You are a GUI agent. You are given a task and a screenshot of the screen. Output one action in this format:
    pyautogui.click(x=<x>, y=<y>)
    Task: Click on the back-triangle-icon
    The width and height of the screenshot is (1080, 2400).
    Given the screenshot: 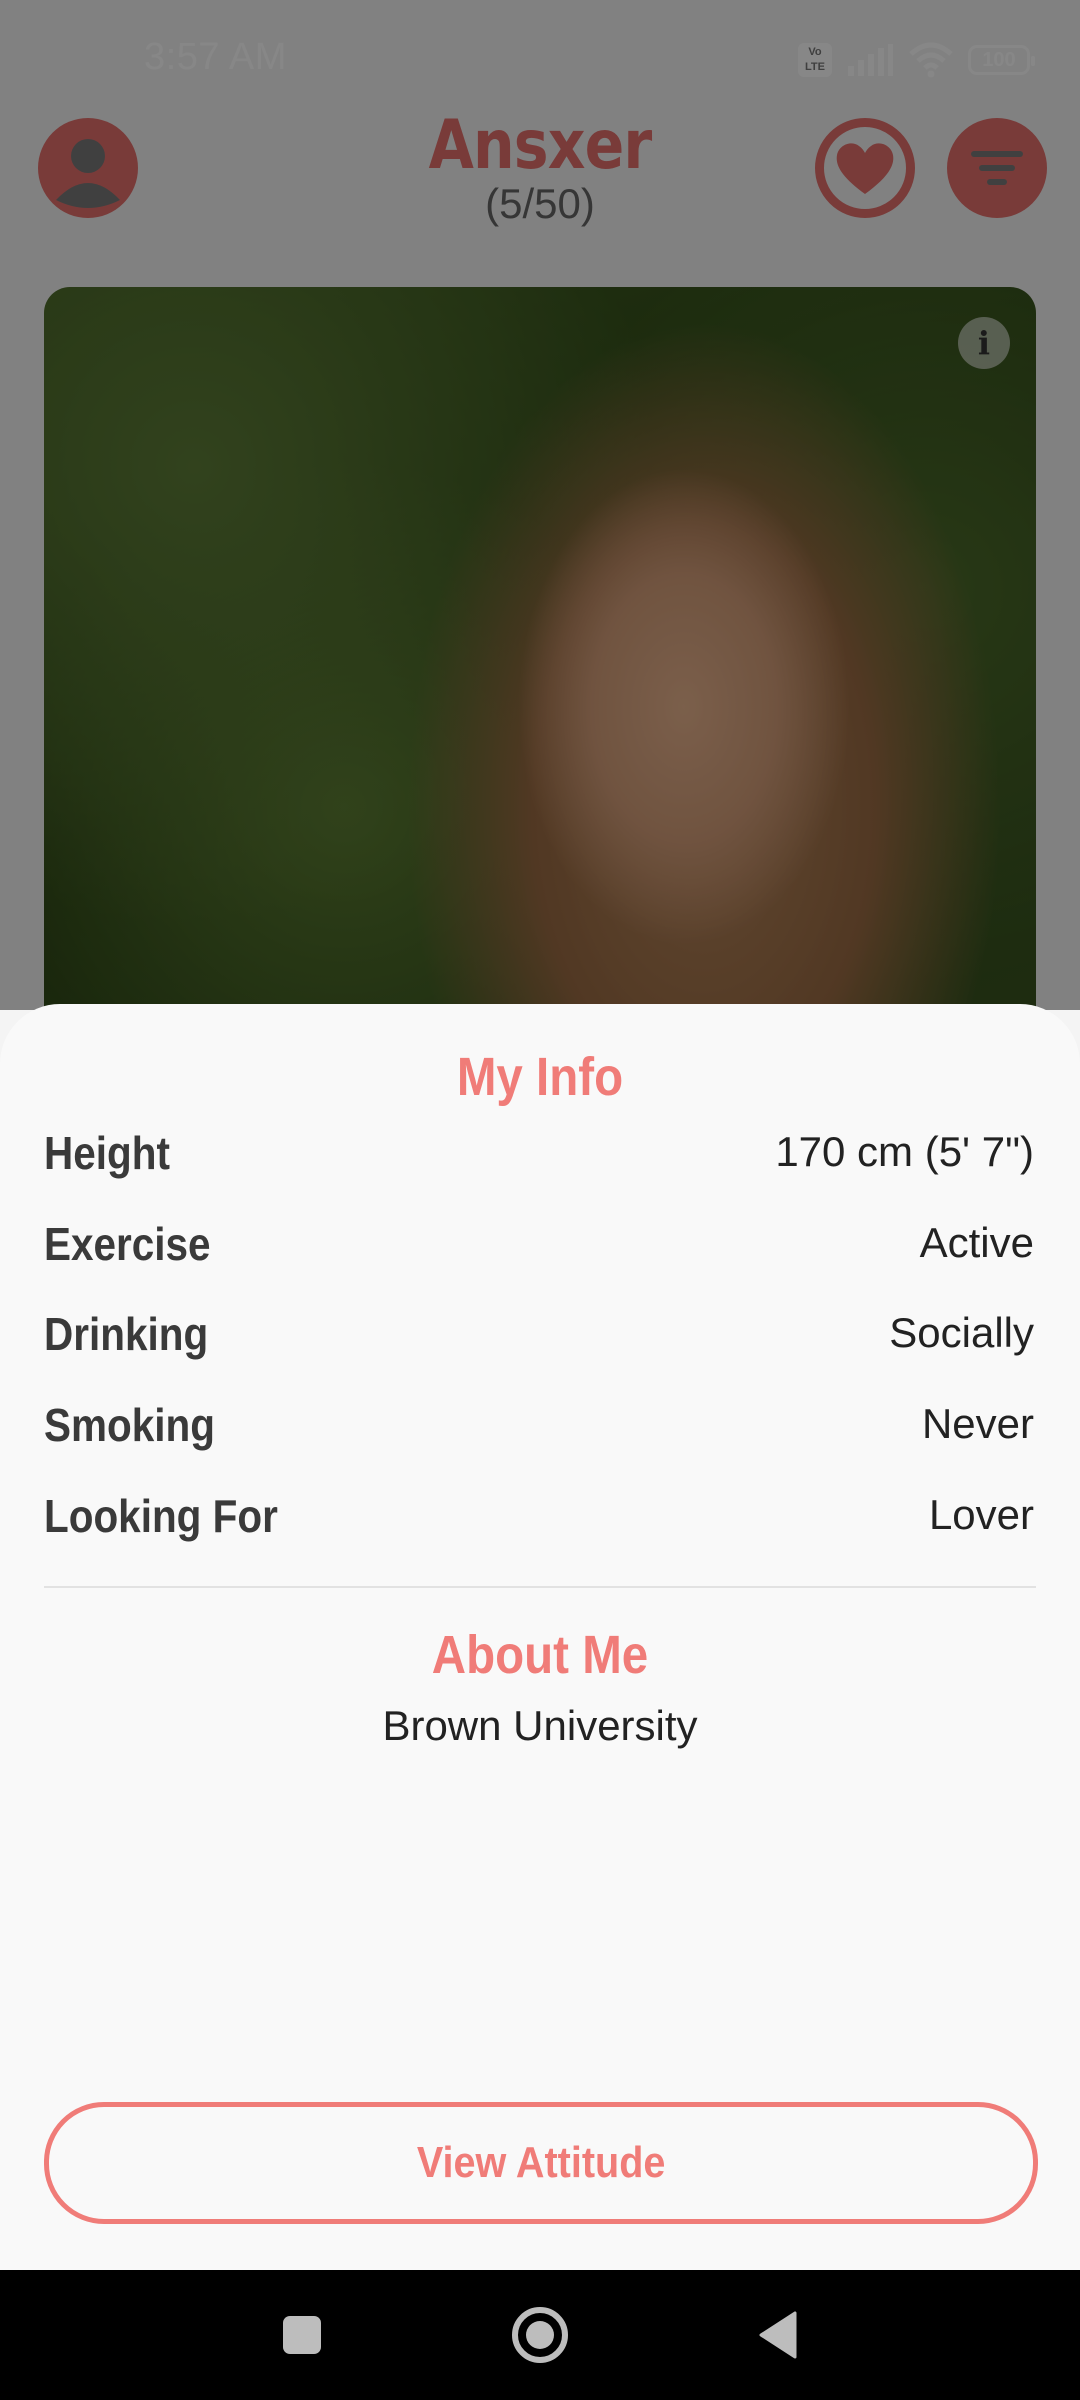 What is the action you would take?
    pyautogui.click(x=778, y=2335)
    